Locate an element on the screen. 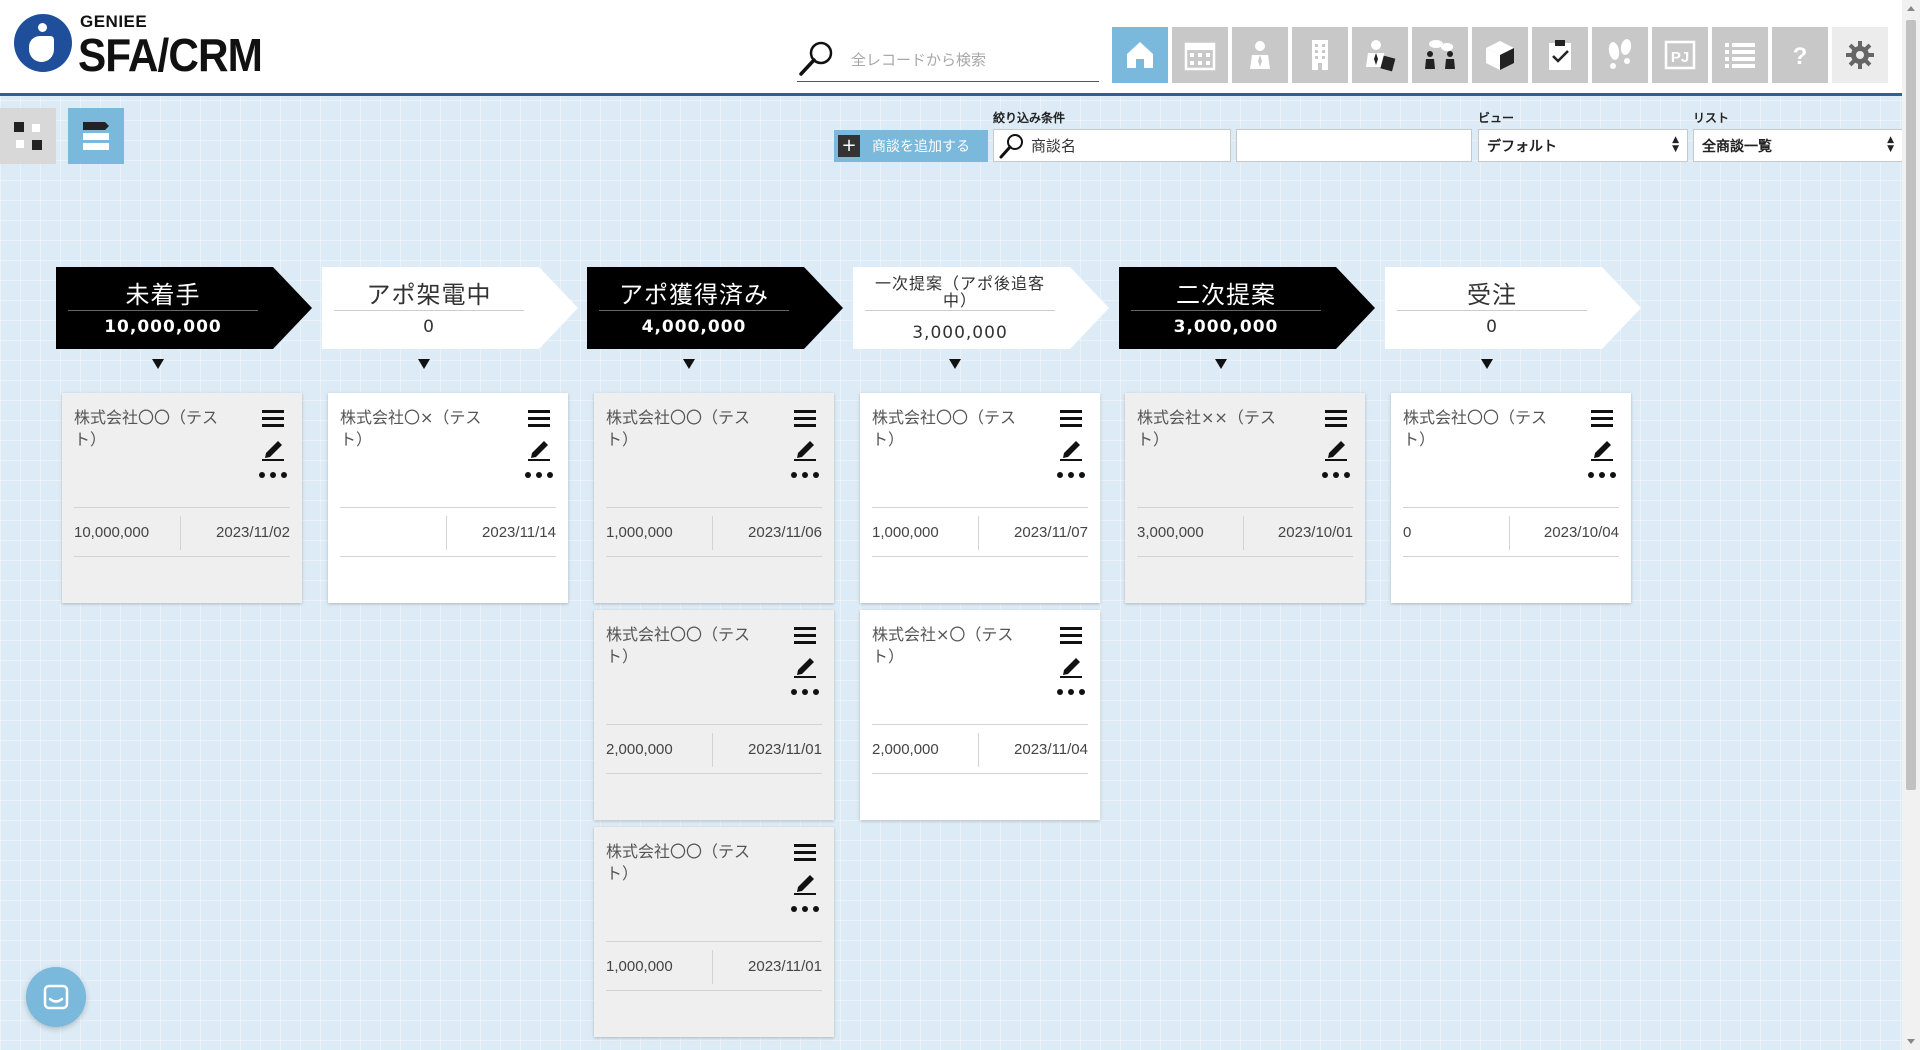 The width and height of the screenshot is (1920, 1050). list-icon is located at coordinates (1740, 55).